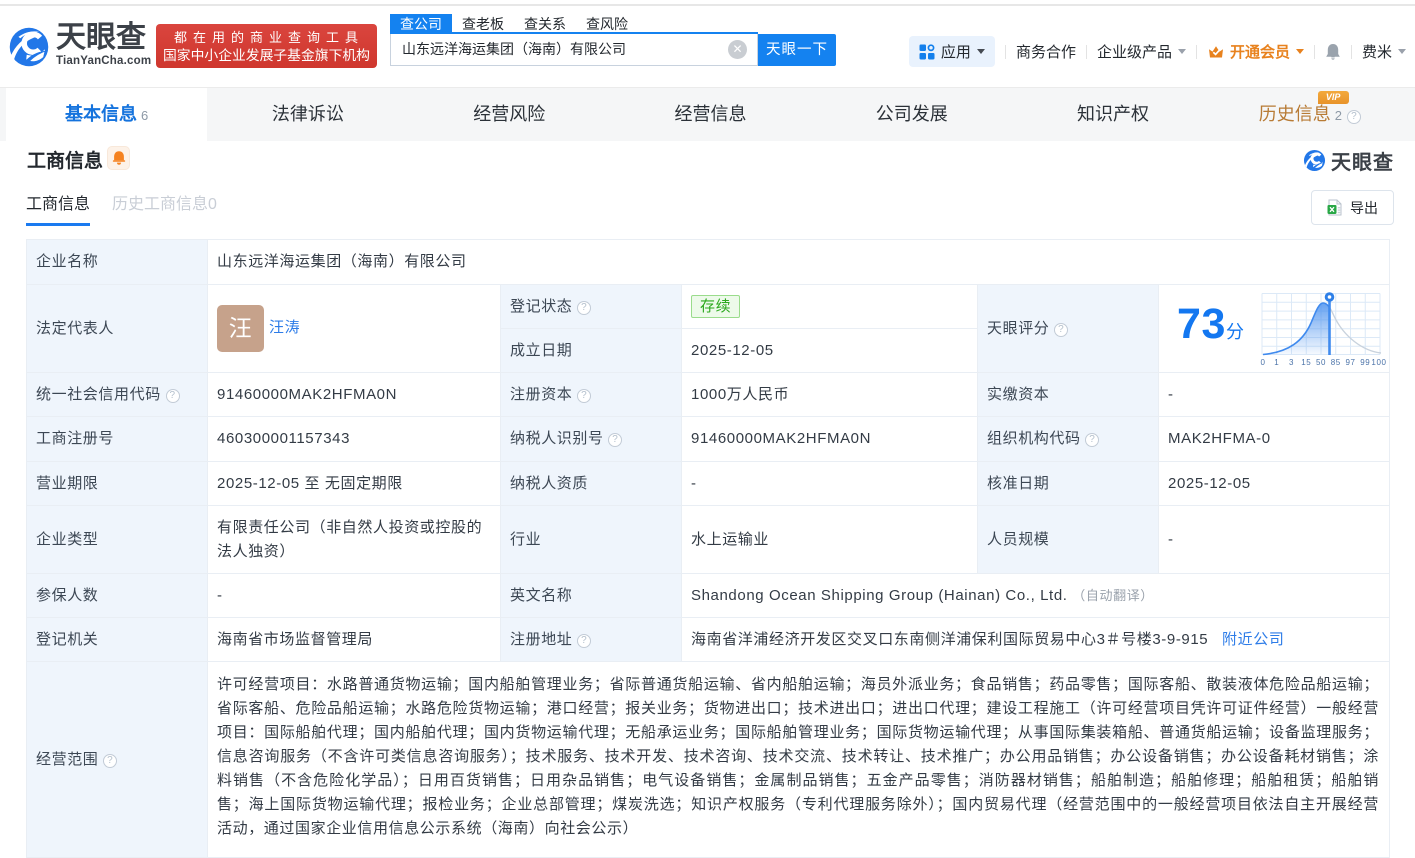 The image size is (1415, 858). Describe the element at coordinates (1306, 362) in the screenshot. I see `svg-text: 15` at that location.